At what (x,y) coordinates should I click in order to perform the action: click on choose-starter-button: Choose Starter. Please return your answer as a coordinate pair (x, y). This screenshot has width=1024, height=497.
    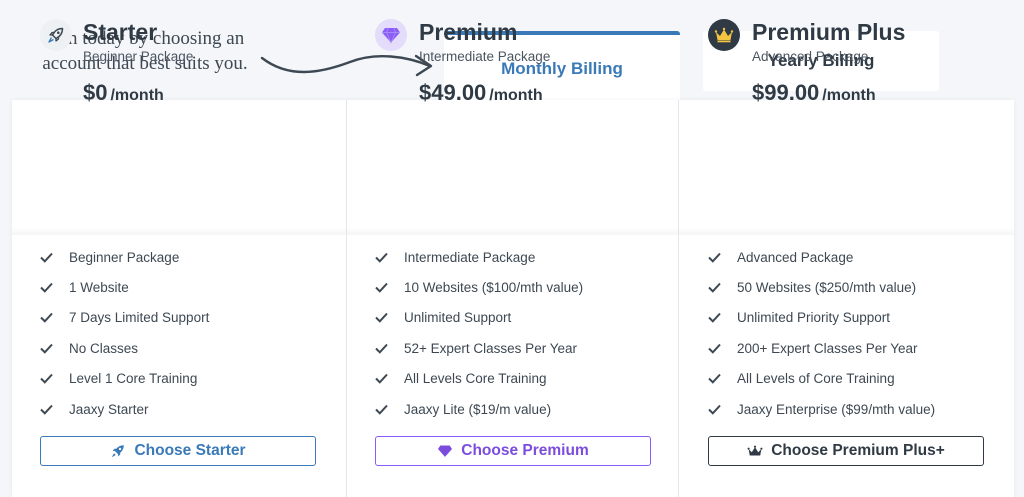
    Looking at the image, I should click on (178, 451).